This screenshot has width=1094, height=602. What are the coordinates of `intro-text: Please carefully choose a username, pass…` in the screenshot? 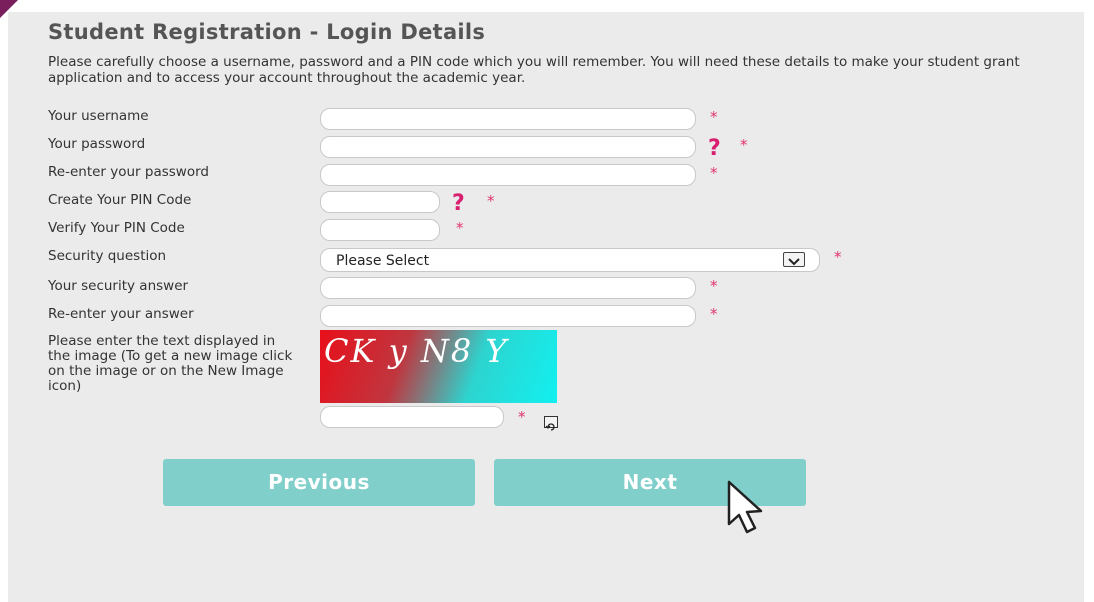 It's located at (534, 70).